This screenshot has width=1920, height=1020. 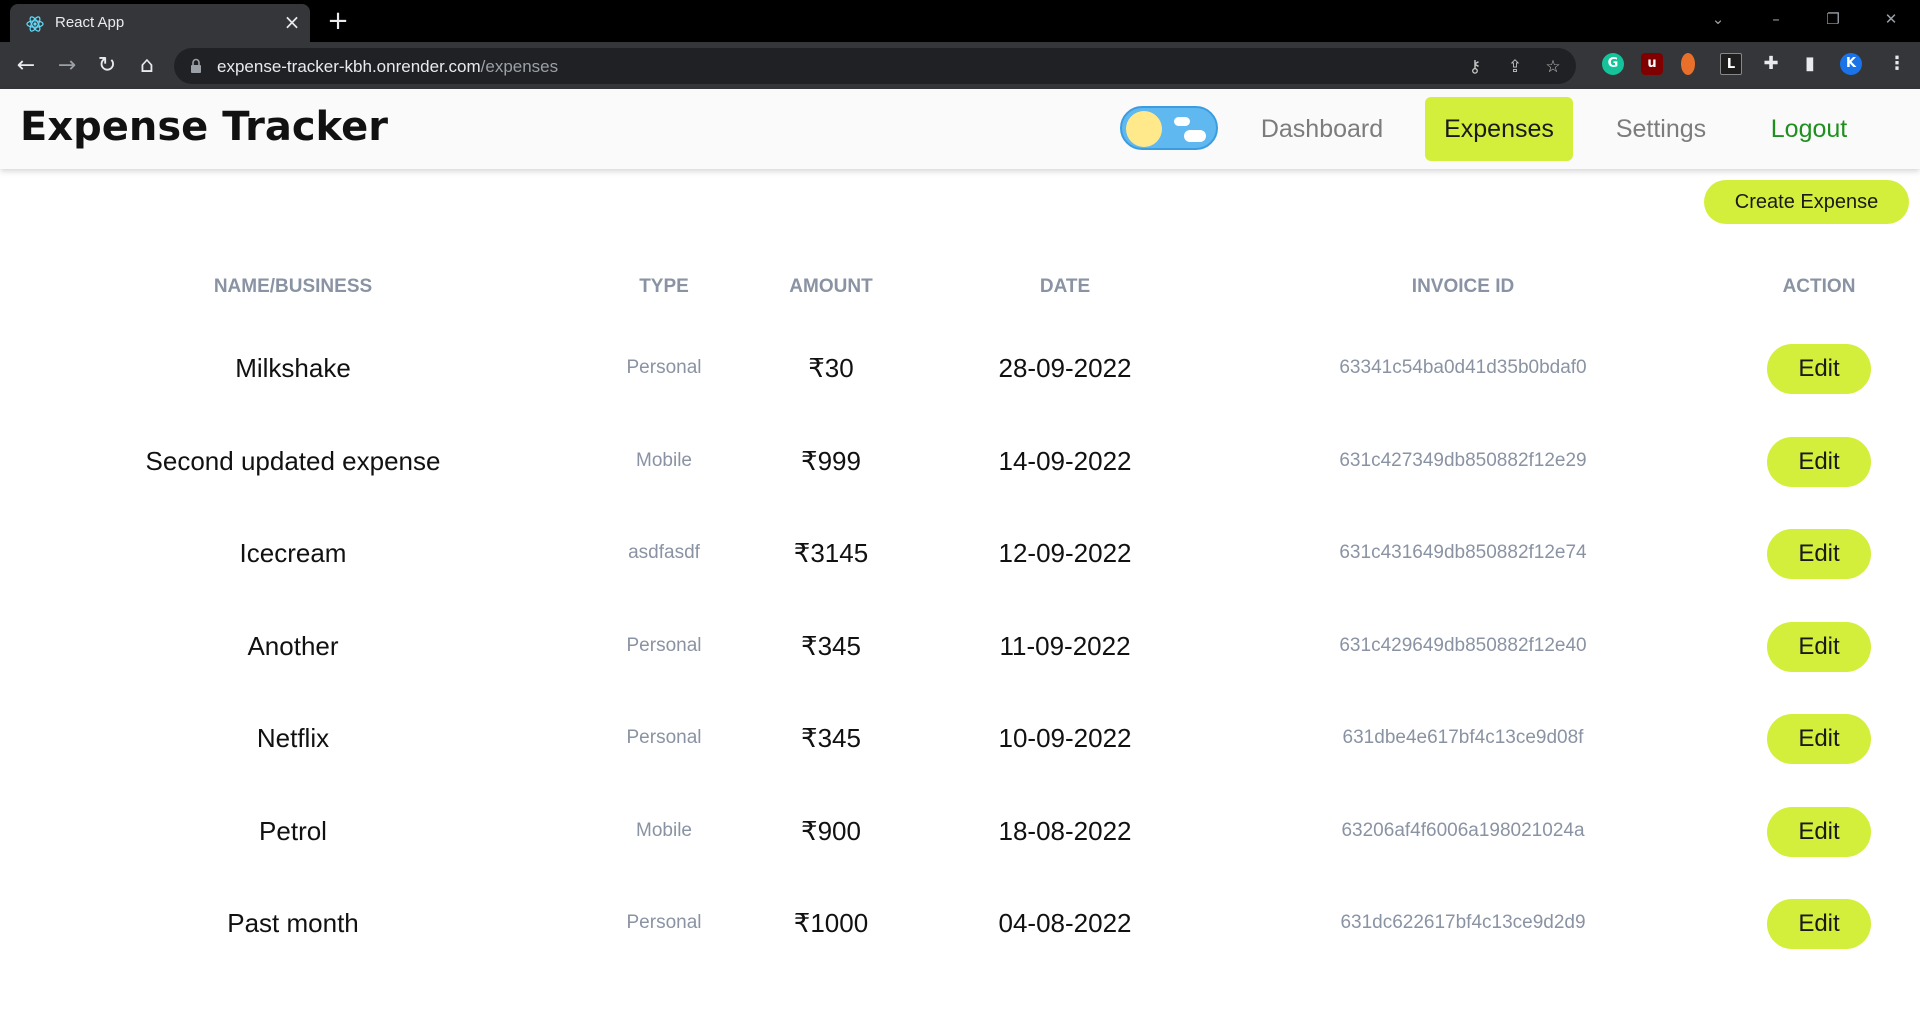 I want to click on share-icon: ⇪, so click(x=1515, y=67).